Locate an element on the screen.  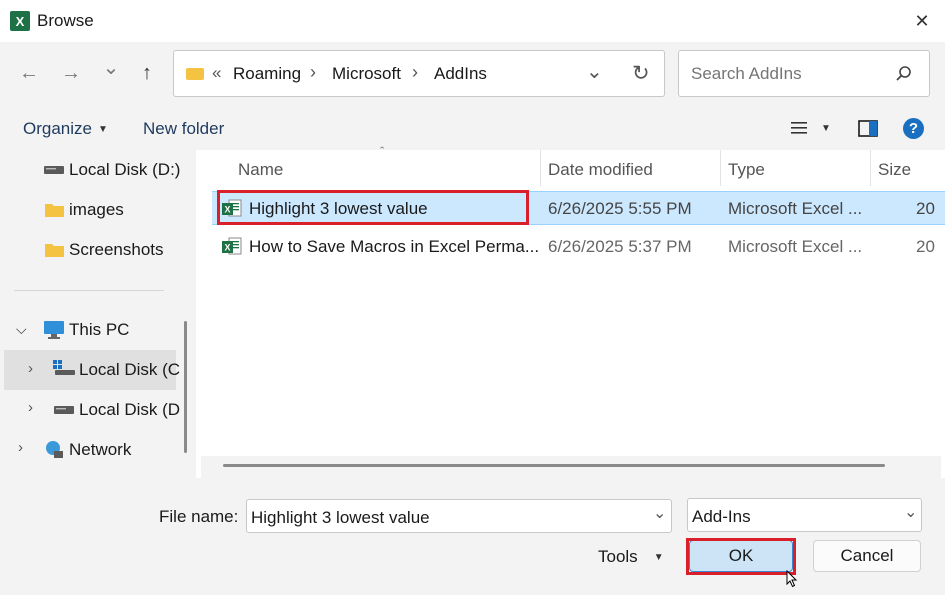
recent-locations-button: ⌄ is located at coordinates (111, 68).